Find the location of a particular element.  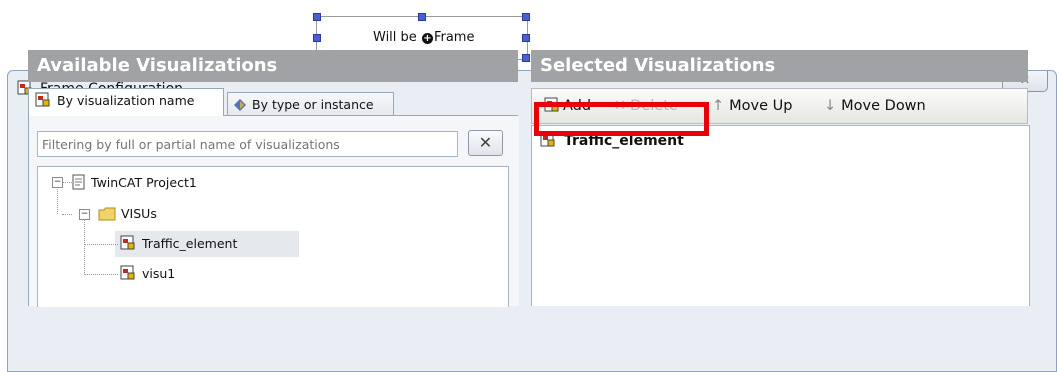

plus-icon: + is located at coordinates (427, 38).